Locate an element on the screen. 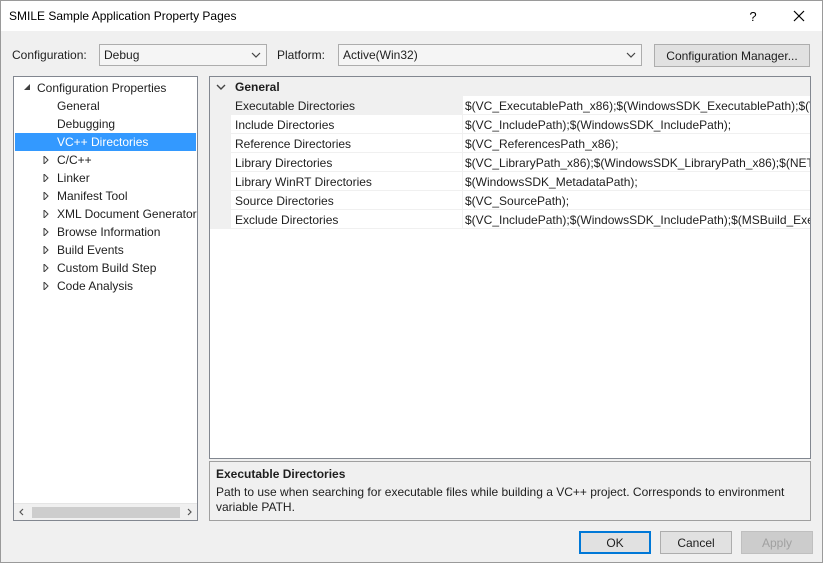  property-name: Source Directories is located at coordinates (347, 200).